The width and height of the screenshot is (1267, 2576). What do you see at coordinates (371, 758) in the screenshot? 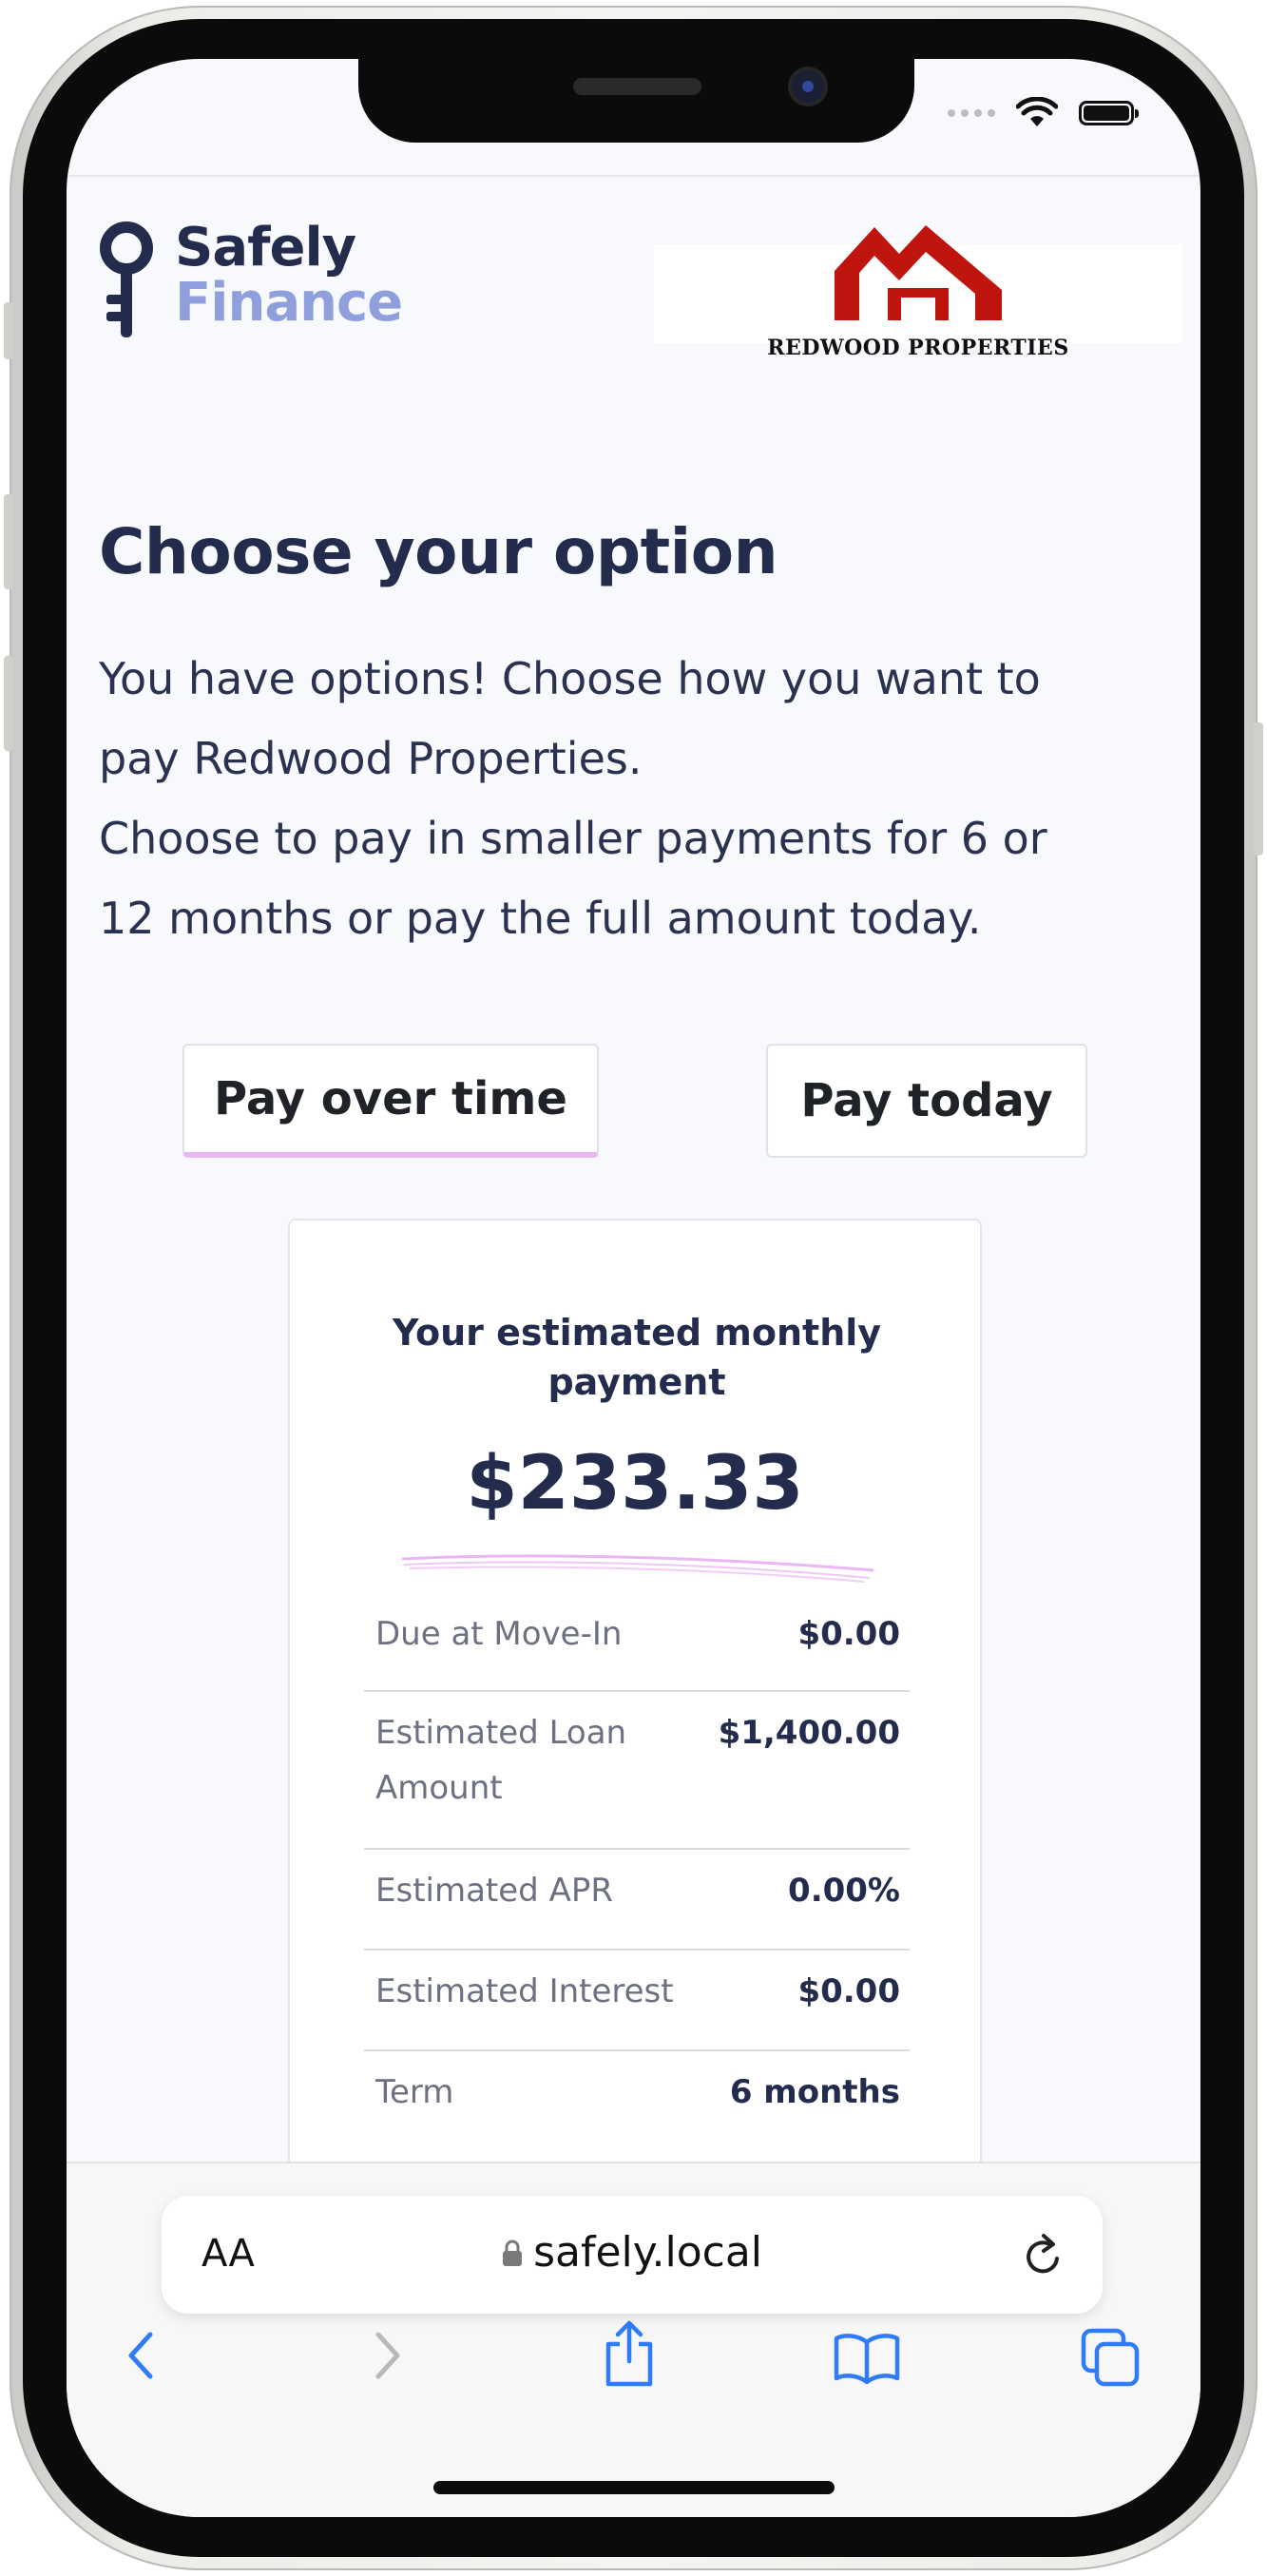
I see `intro-line: pay Redwood Properties.` at bounding box center [371, 758].